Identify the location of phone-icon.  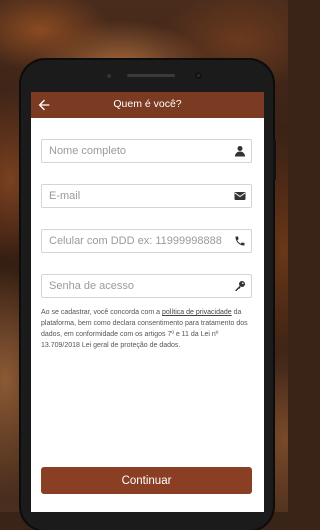
(240, 241).